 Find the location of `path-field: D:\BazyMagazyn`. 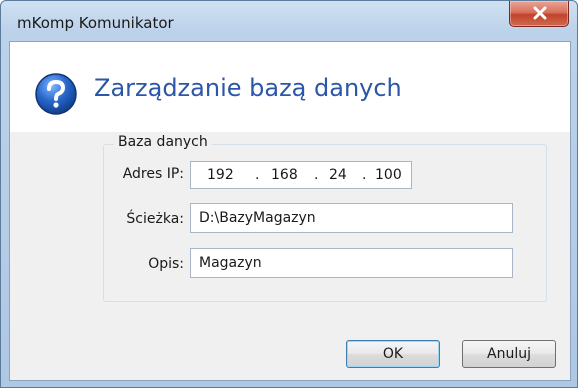

path-field: D:\BazyMagazyn is located at coordinates (351, 218).